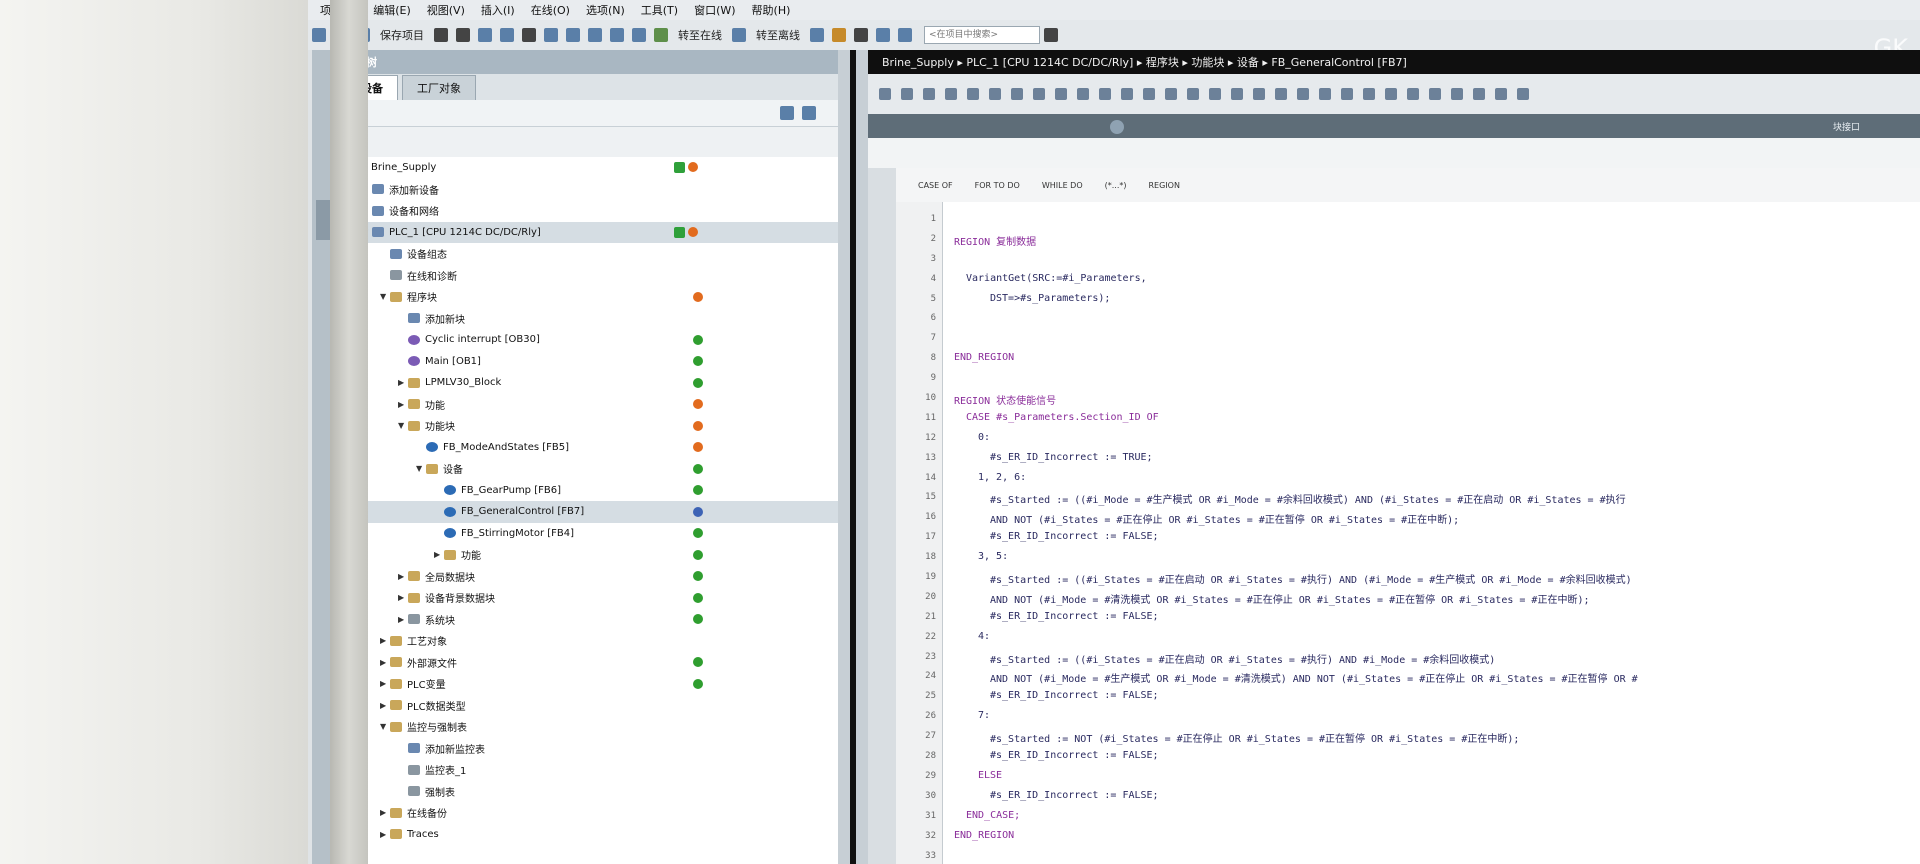  What do you see at coordinates (573, 35) in the screenshot?
I see `redo-icon` at bounding box center [573, 35].